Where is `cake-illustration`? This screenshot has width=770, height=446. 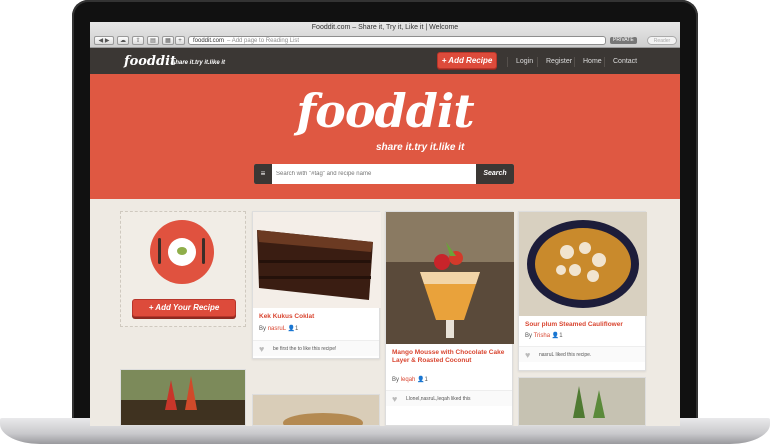
cake-illustration is located at coordinates (317, 260).